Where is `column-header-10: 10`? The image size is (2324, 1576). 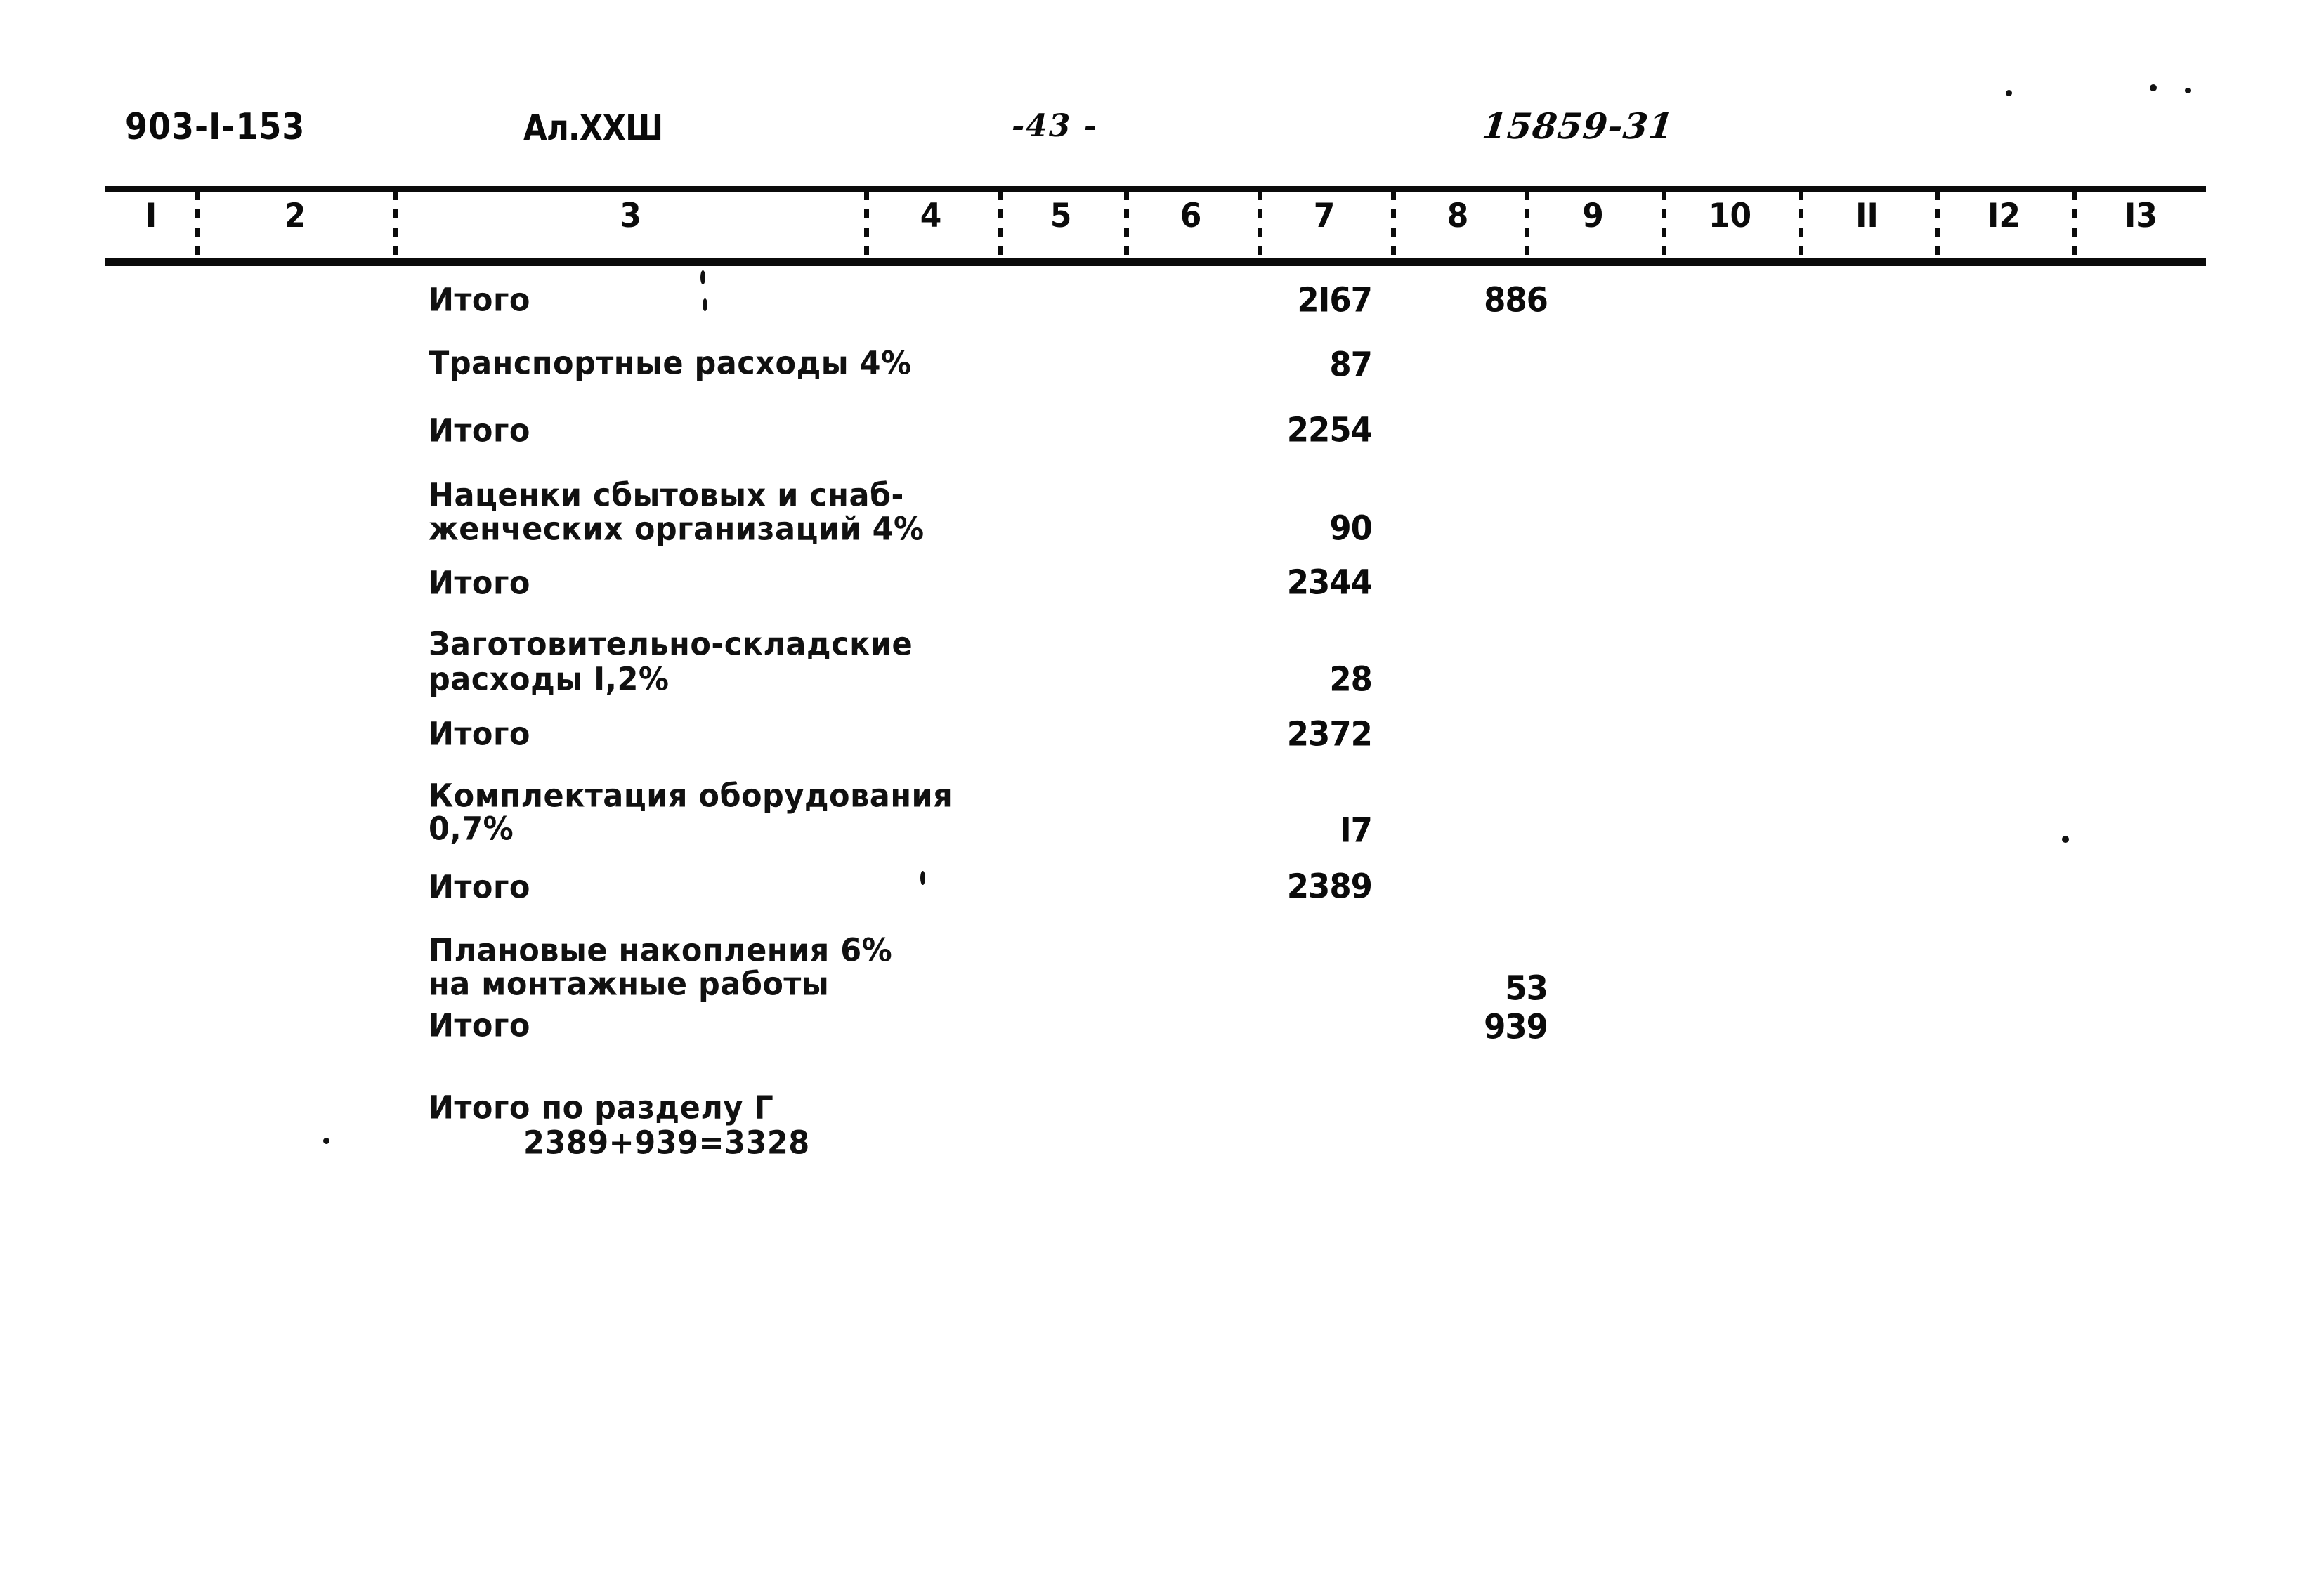
column-header-10: 10 is located at coordinates (1730, 216).